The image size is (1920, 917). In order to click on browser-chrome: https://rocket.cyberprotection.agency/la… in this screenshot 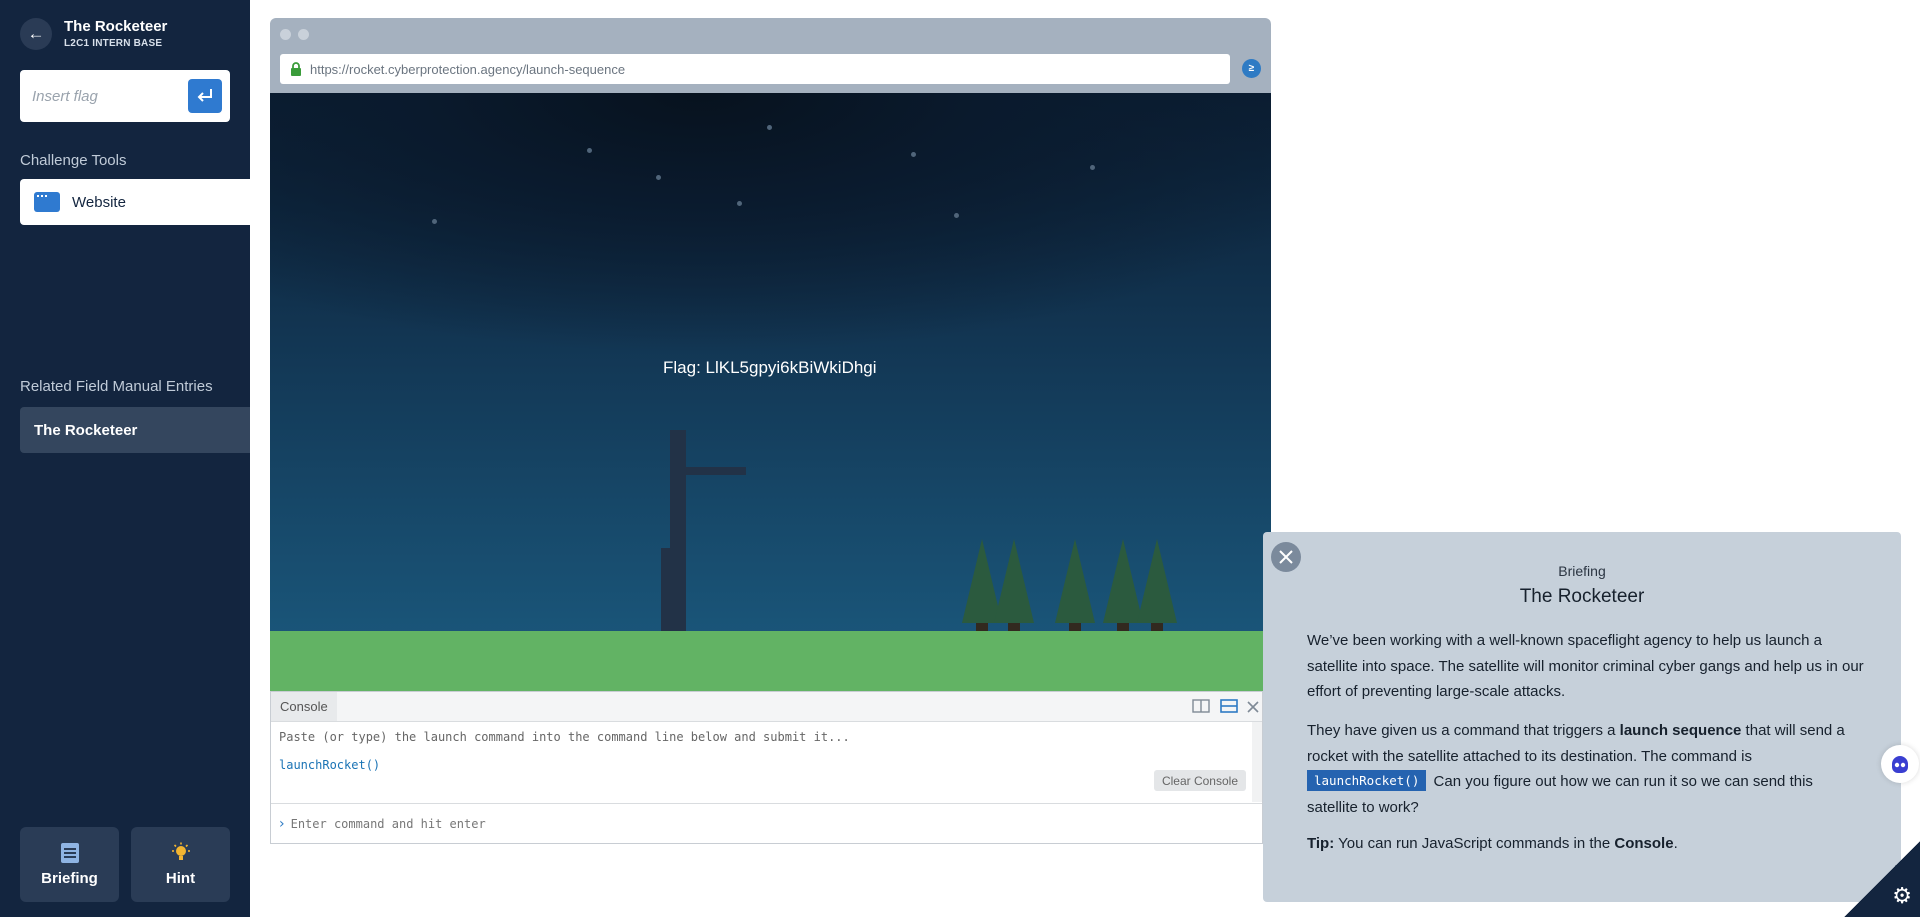, I will do `click(770, 55)`.